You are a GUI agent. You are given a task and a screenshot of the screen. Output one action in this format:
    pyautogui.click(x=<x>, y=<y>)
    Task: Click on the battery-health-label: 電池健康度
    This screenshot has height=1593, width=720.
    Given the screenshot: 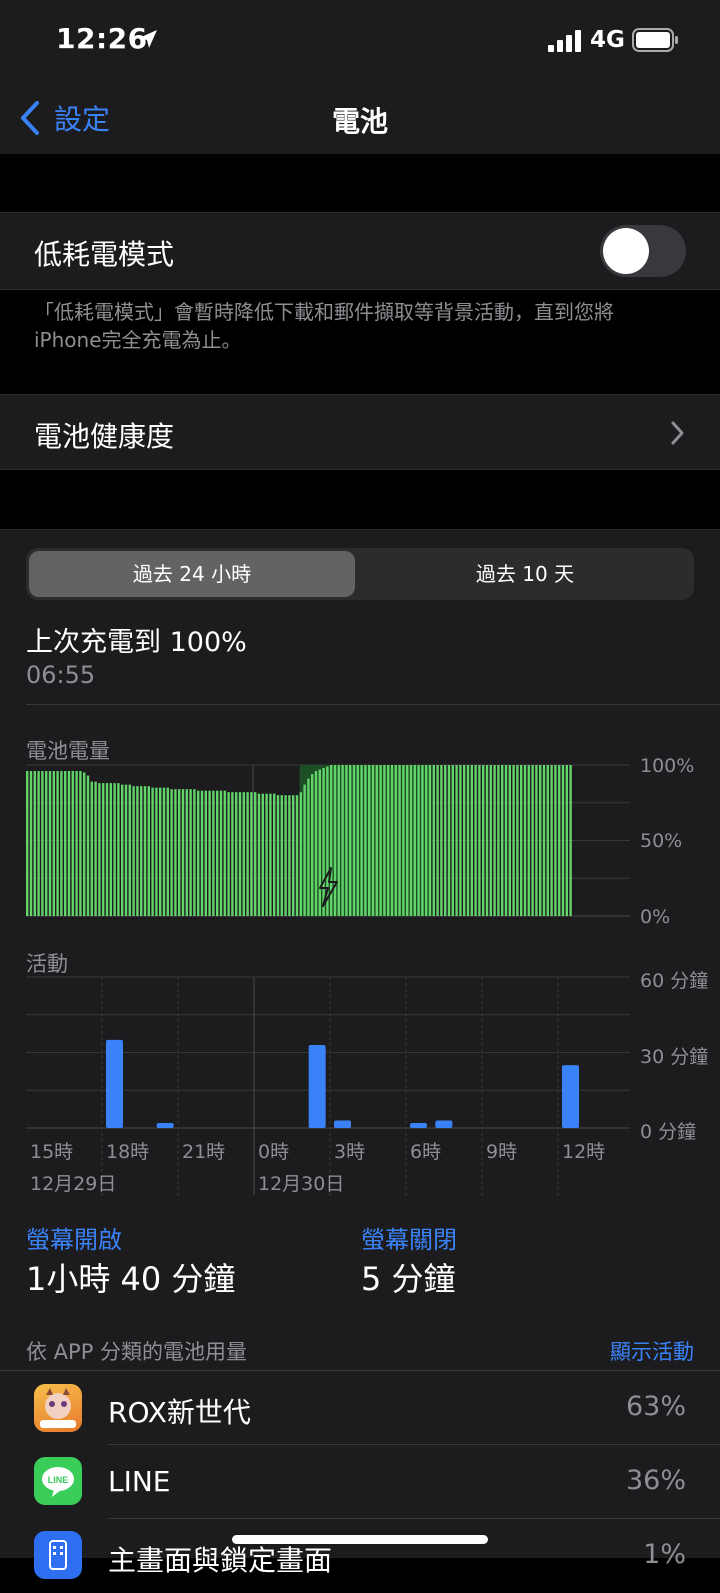 What is the action you would take?
    pyautogui.click(x=104, y=436)
    